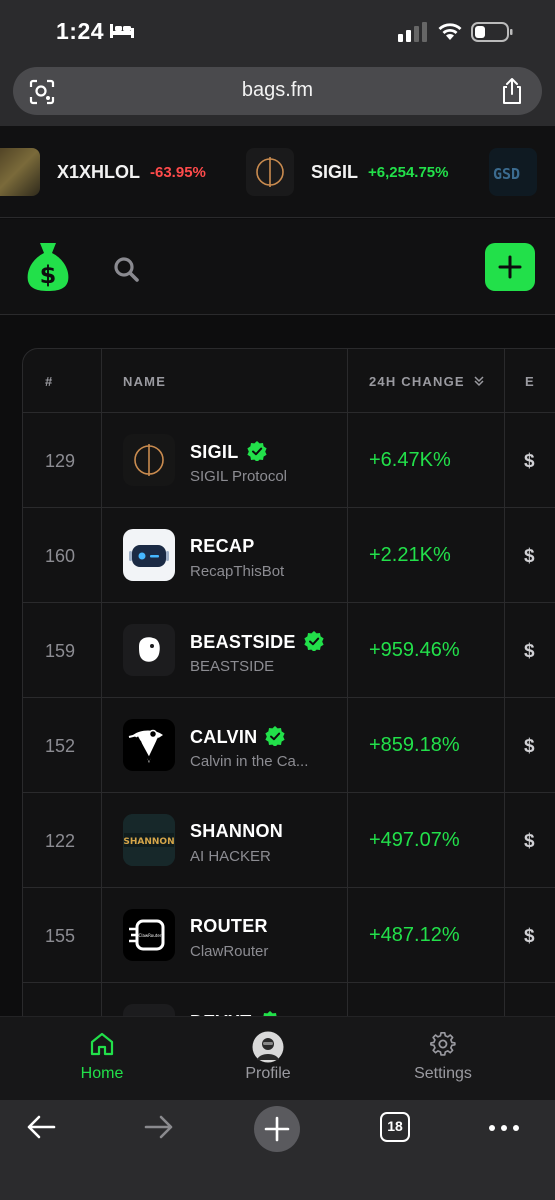 This screenshot has width=555, height=1200. I want to click on row-rank: 129, so click(60, 461).